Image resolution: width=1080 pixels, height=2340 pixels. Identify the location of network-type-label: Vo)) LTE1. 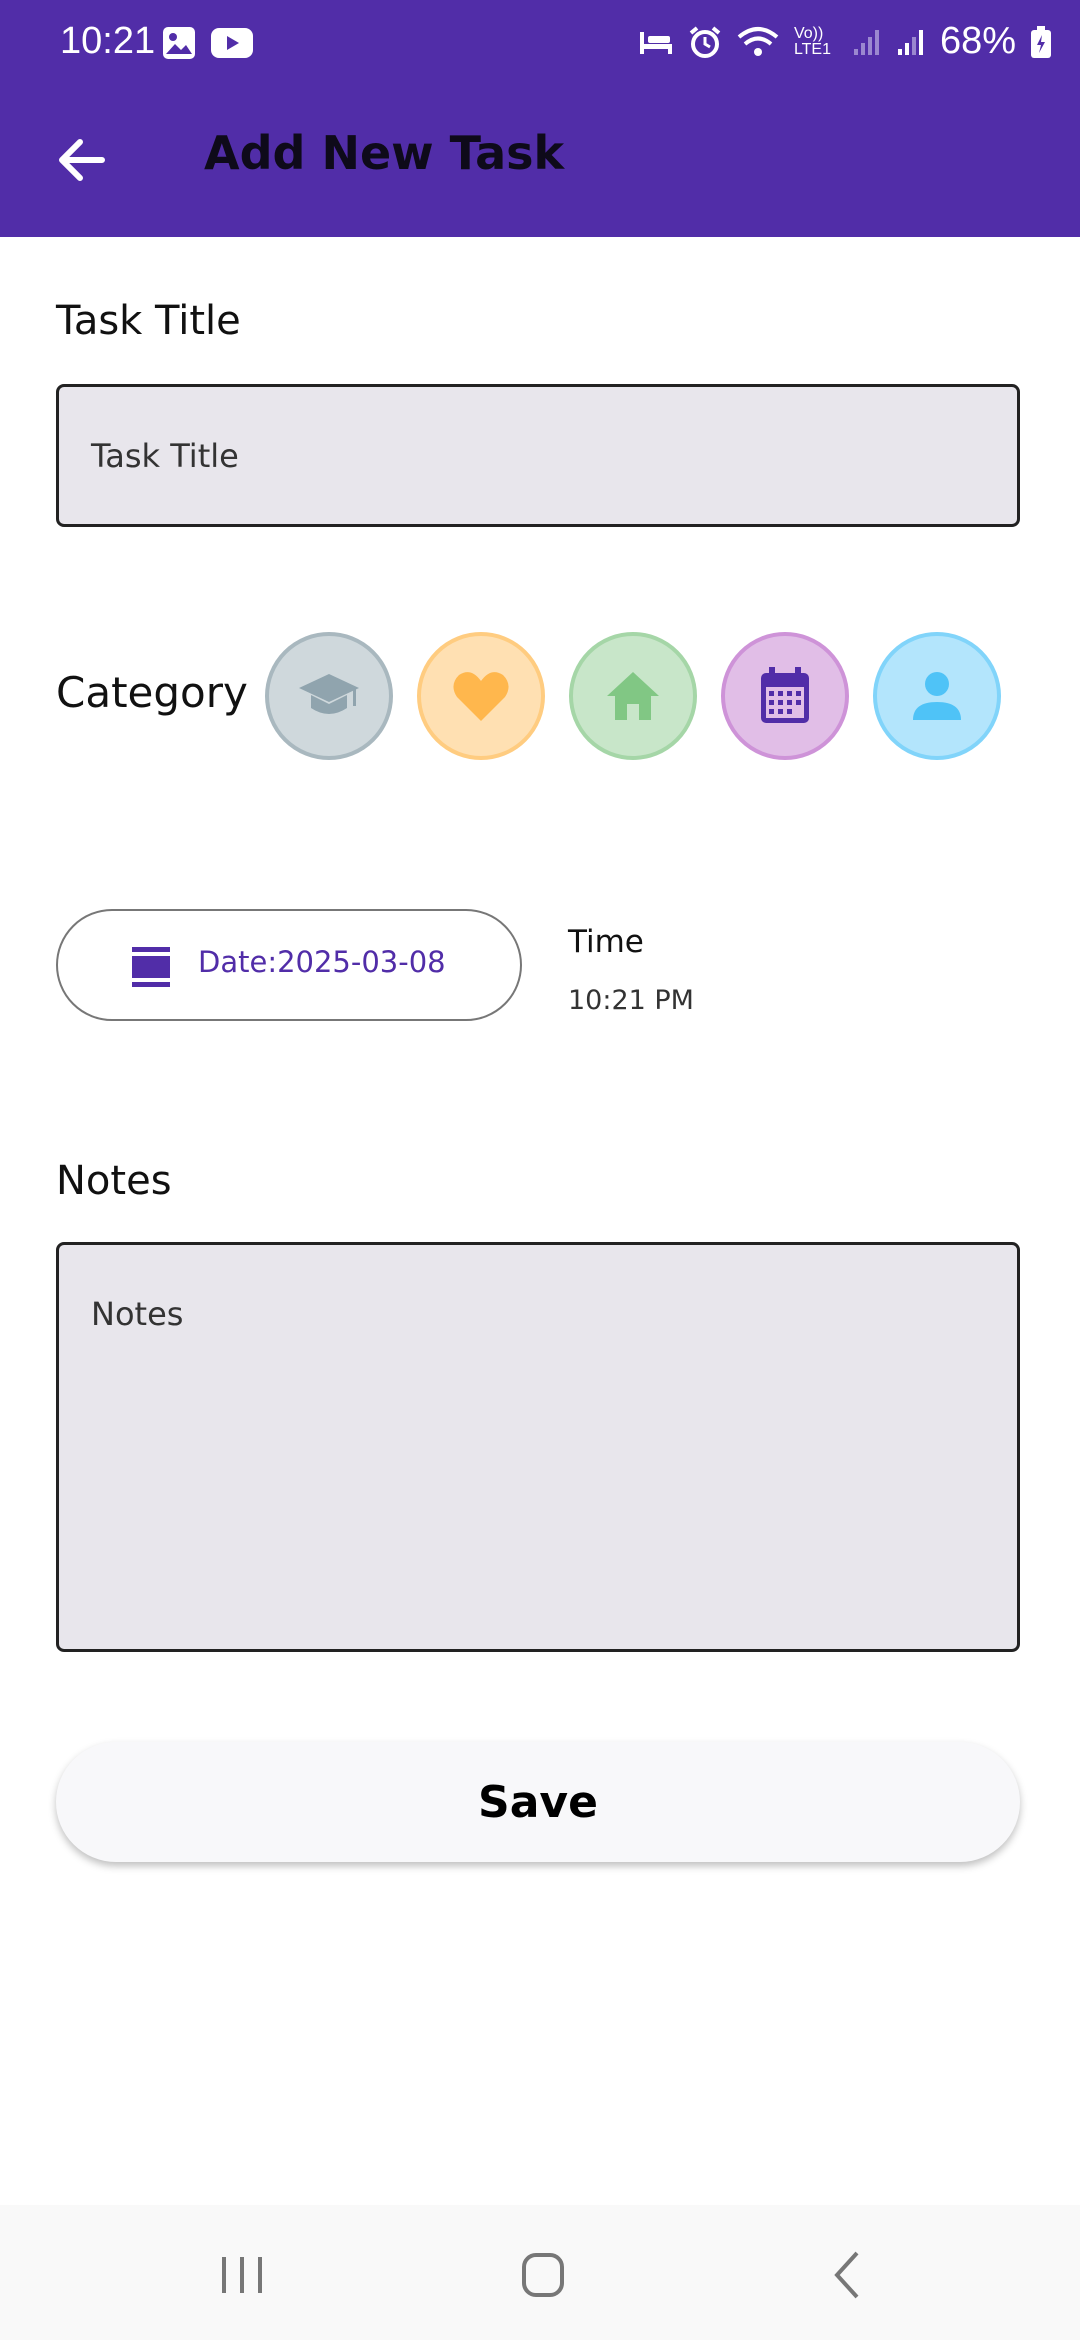
(812, 41).